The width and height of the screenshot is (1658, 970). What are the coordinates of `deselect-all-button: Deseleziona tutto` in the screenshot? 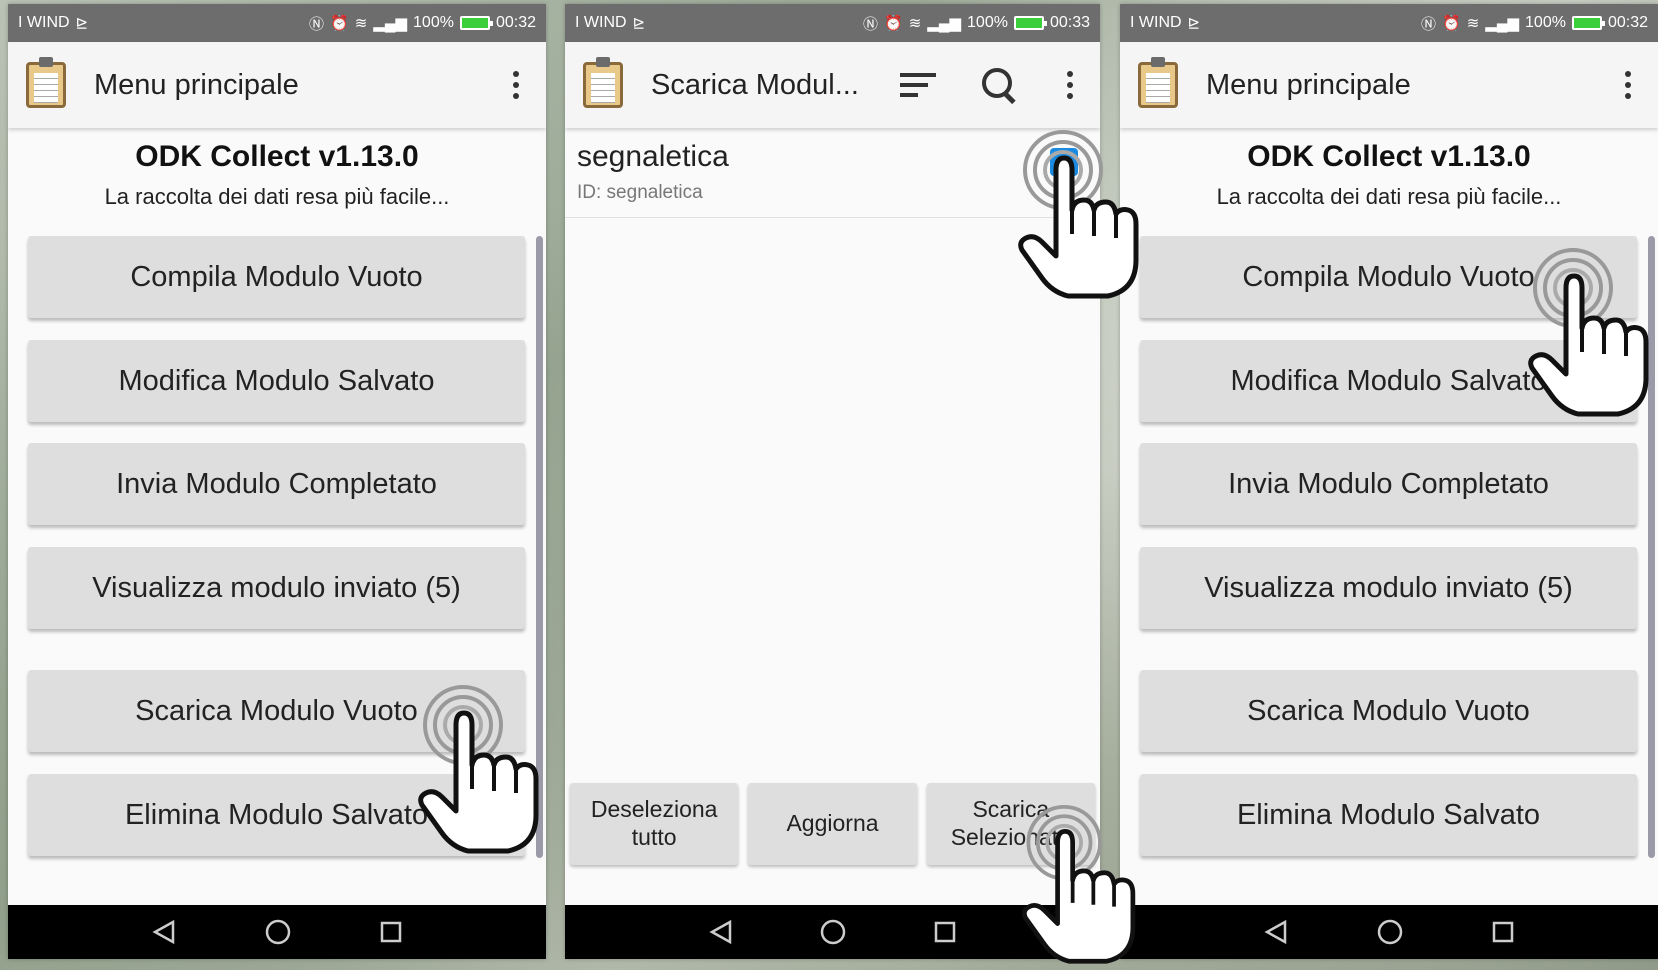 It's located at (654, 824).